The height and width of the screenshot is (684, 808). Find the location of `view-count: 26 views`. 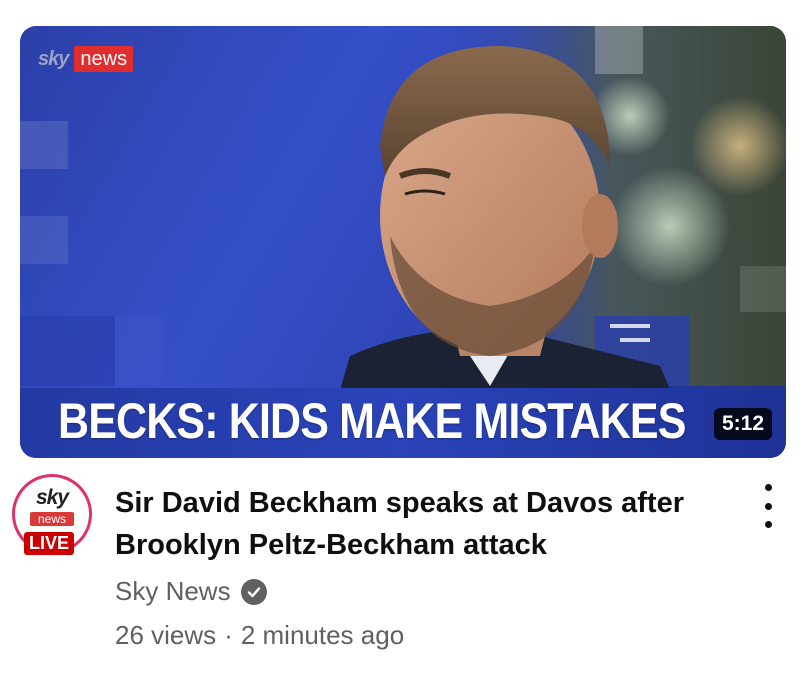

view-count: 26 views is located at coordinates (166, 635).